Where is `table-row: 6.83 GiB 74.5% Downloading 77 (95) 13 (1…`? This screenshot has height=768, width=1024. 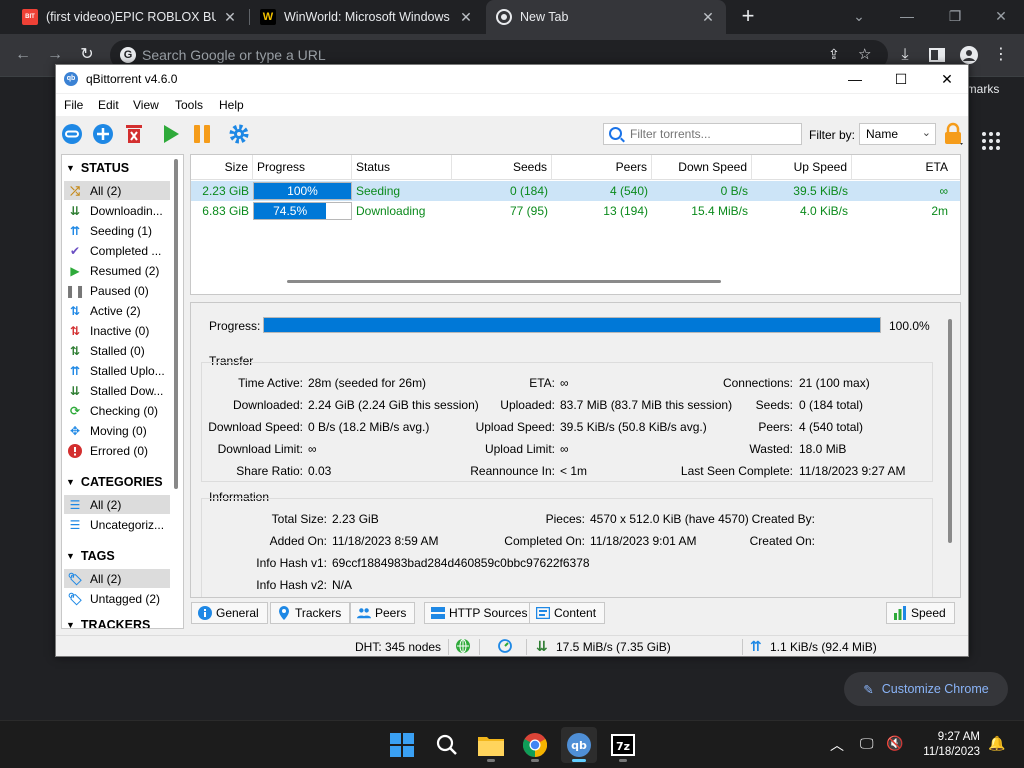
table-row: 6.83 GiB 74.5% Downloading 77 (95) 13 (1… is located at coordinates (575, 211).